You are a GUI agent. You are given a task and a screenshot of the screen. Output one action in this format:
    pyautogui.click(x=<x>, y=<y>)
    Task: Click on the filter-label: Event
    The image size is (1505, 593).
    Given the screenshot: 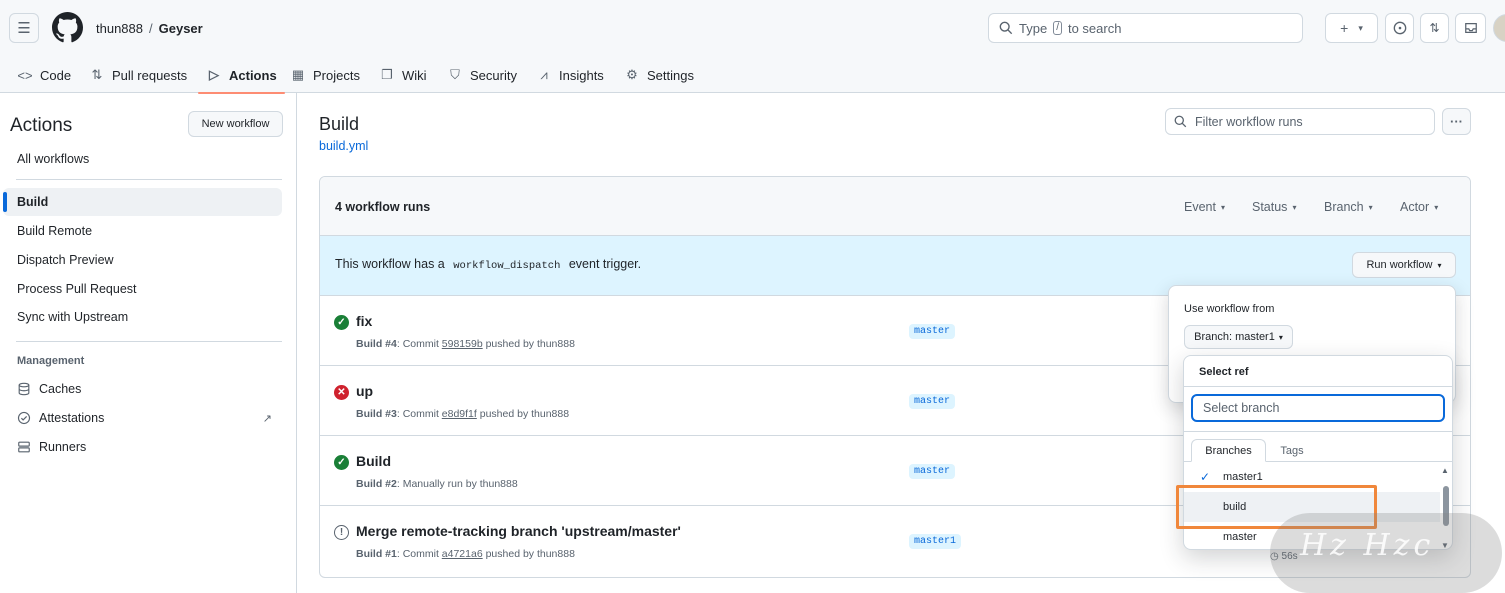 What is the action you would take?
    pyautogui.click(x=1200, y=207)
    